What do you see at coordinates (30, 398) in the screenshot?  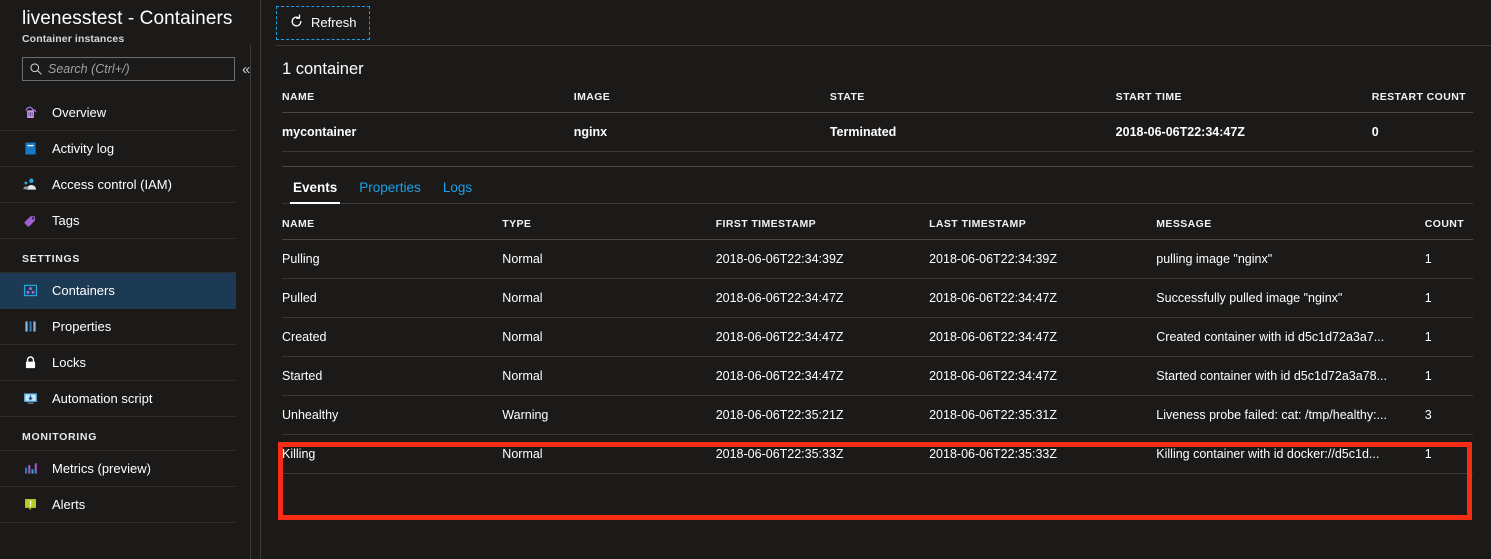 I see `automation-script-monitor-icon` at bounding box center [30, 398].